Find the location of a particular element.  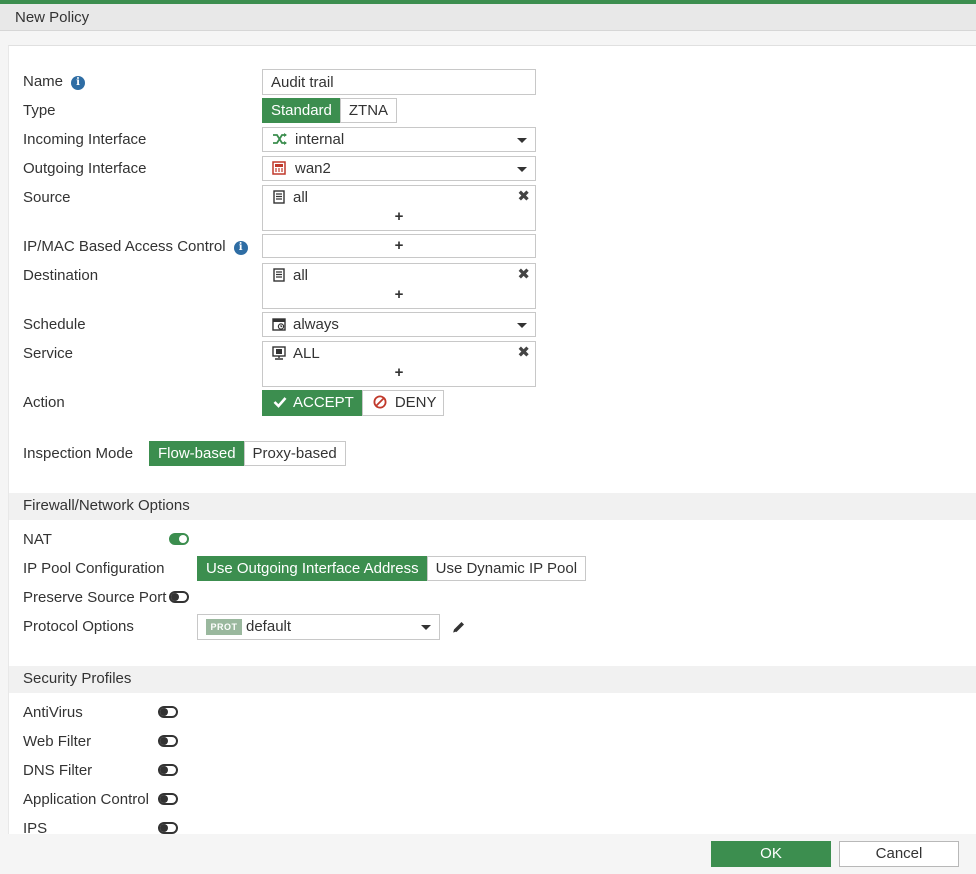

add-service-button: + is located at coordinates (399, 372).